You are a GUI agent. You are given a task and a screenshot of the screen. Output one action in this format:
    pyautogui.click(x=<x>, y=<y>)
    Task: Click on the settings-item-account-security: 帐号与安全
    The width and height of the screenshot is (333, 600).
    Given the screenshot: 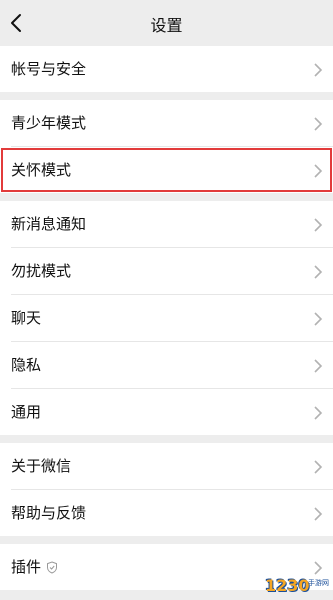 What is the action you would take?
    pyautogui.click(x=166, y=69)
    